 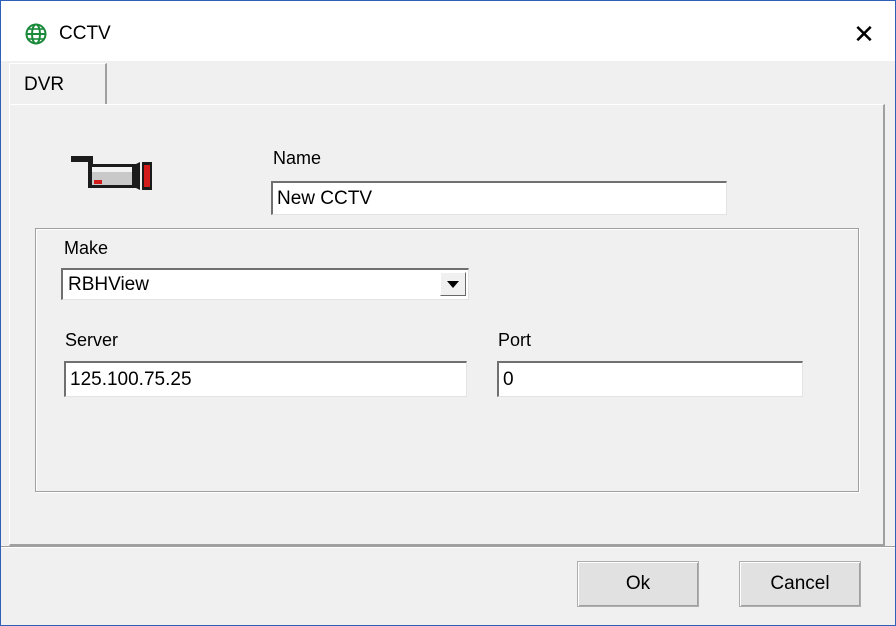 I want to click on cancel-button: Cancel, so click(x=800, y=584).